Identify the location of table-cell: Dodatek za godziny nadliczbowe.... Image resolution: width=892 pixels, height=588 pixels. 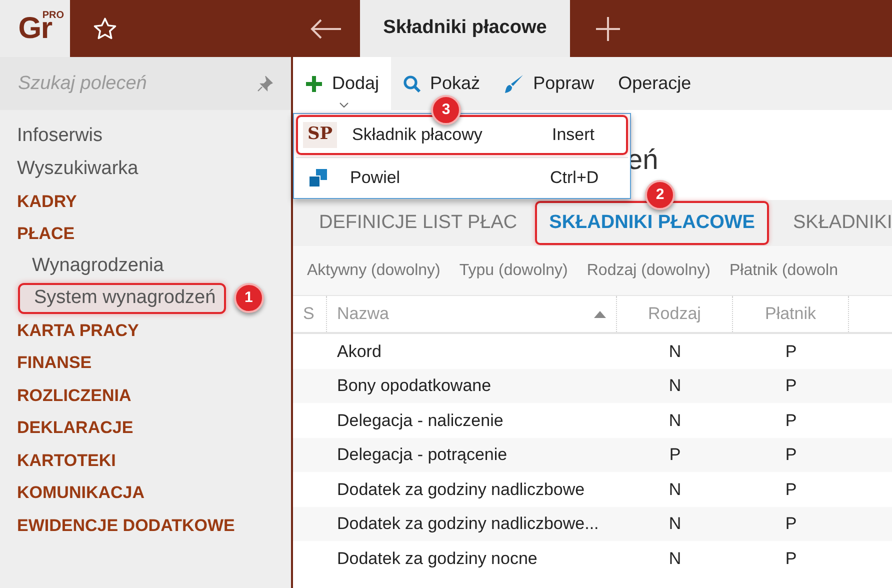
(468, 523).